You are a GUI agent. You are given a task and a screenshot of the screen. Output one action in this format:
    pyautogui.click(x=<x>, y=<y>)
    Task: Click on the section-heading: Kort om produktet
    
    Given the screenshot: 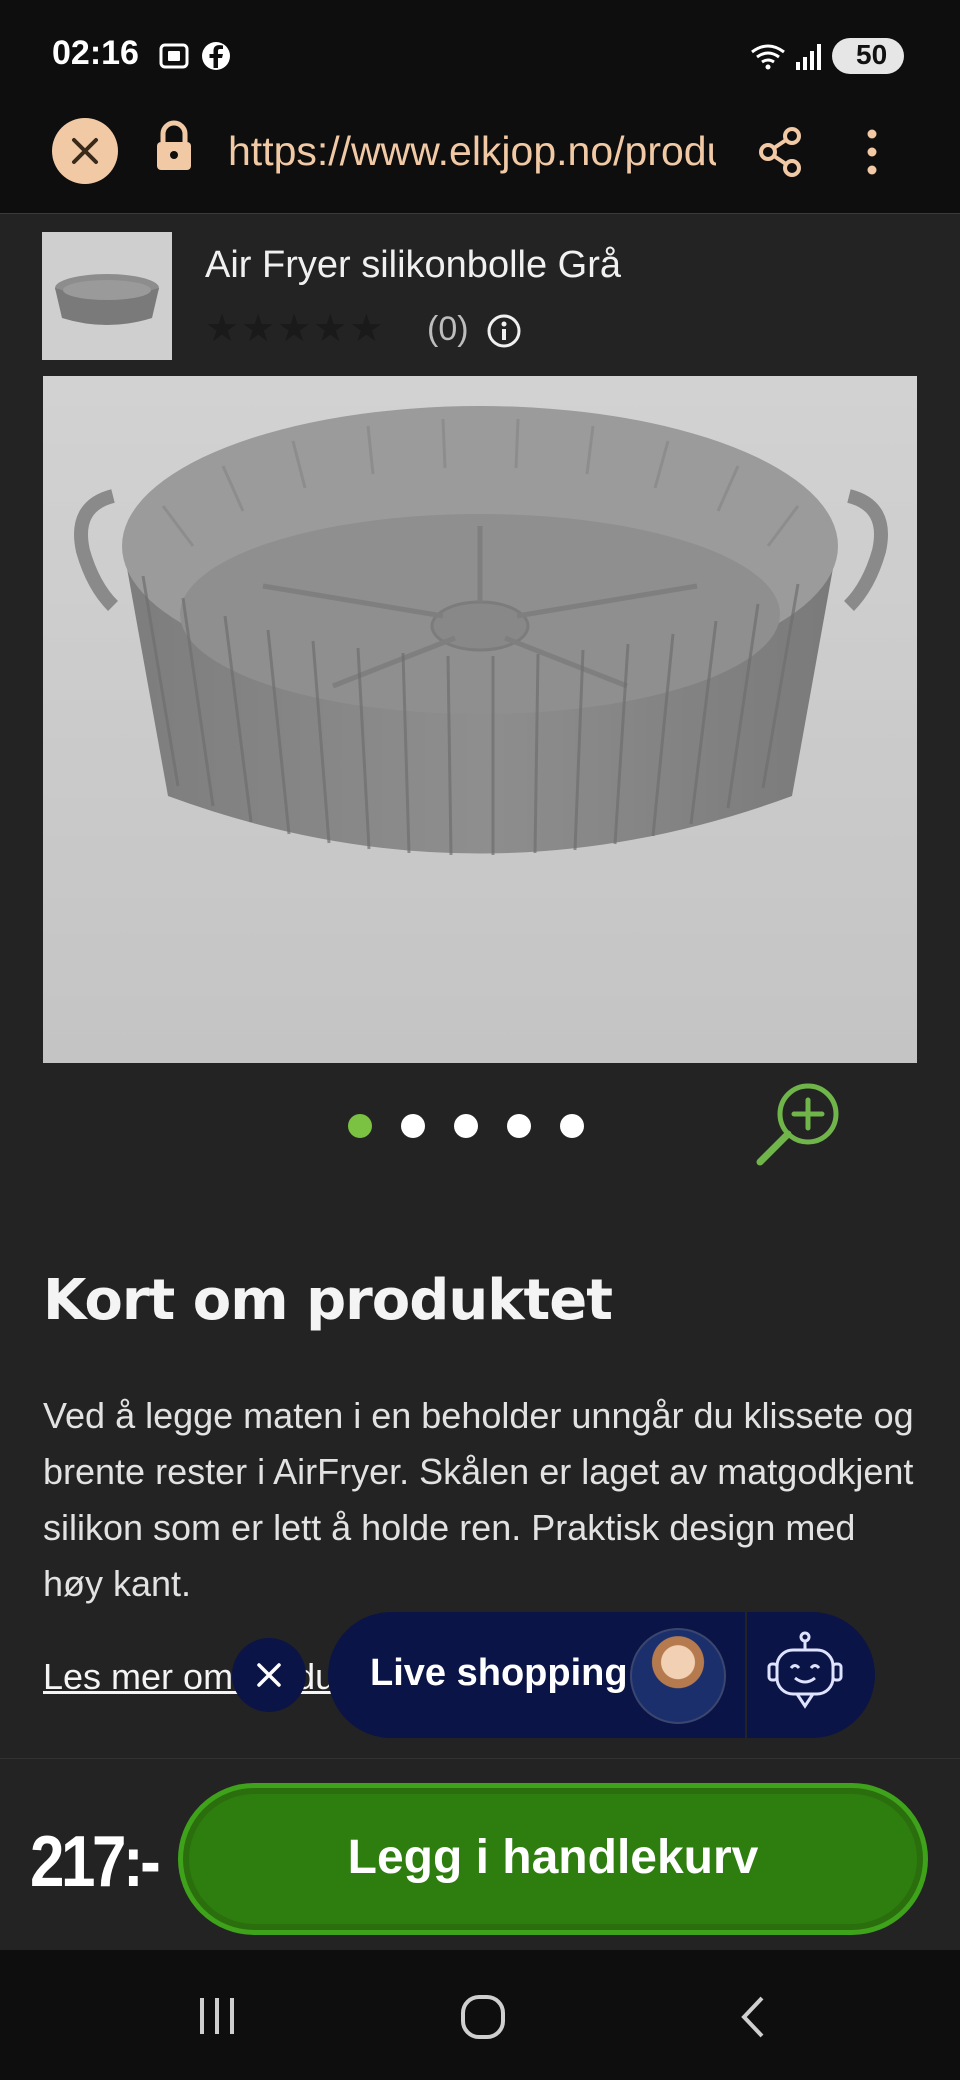 What is the action you would take?
    pyautogui.click(x=328, y=1300)
    